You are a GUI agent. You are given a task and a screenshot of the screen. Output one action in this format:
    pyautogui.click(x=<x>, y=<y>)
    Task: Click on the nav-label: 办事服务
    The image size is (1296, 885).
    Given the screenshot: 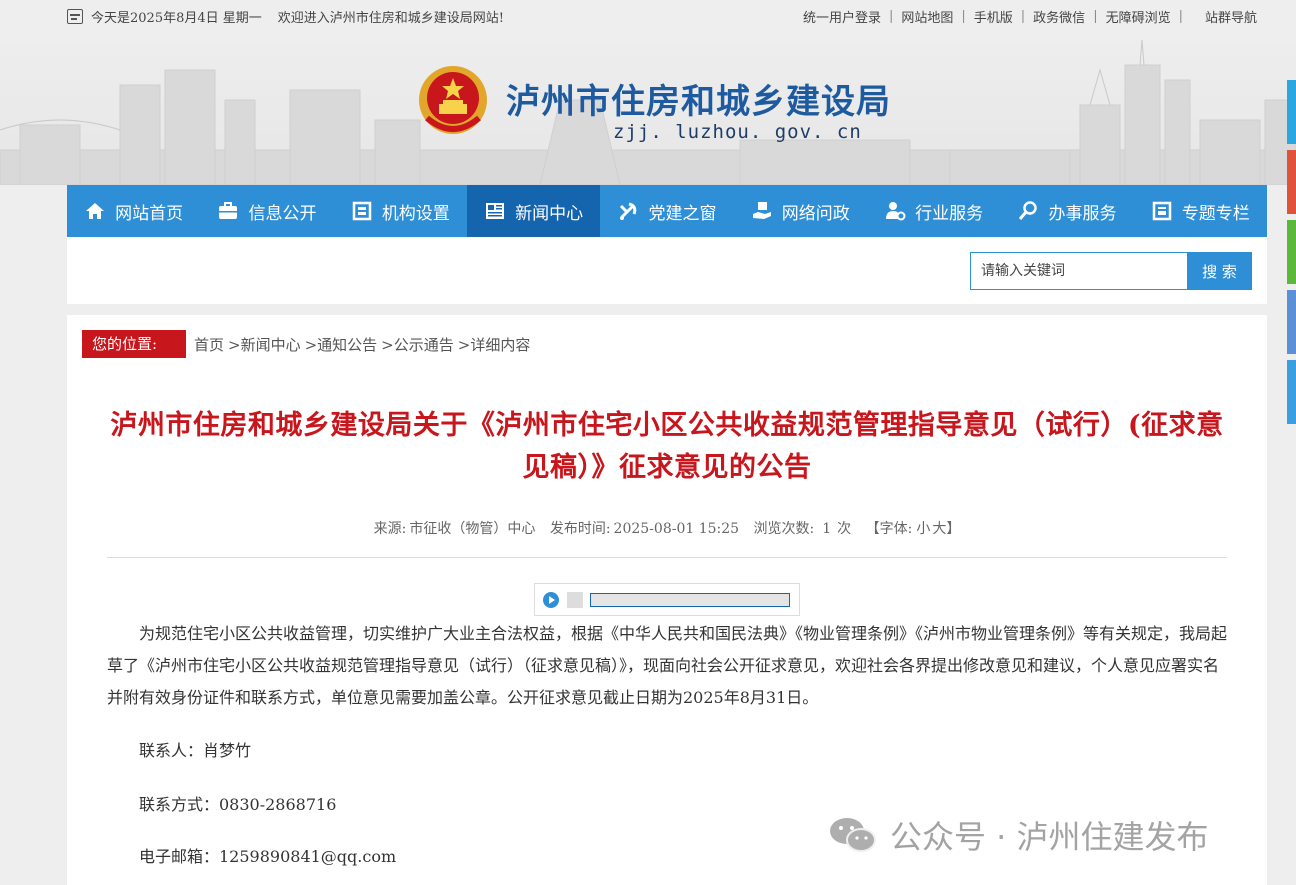 What is the action you would take?
    pyautogui.click(x=1082, y=213)
    